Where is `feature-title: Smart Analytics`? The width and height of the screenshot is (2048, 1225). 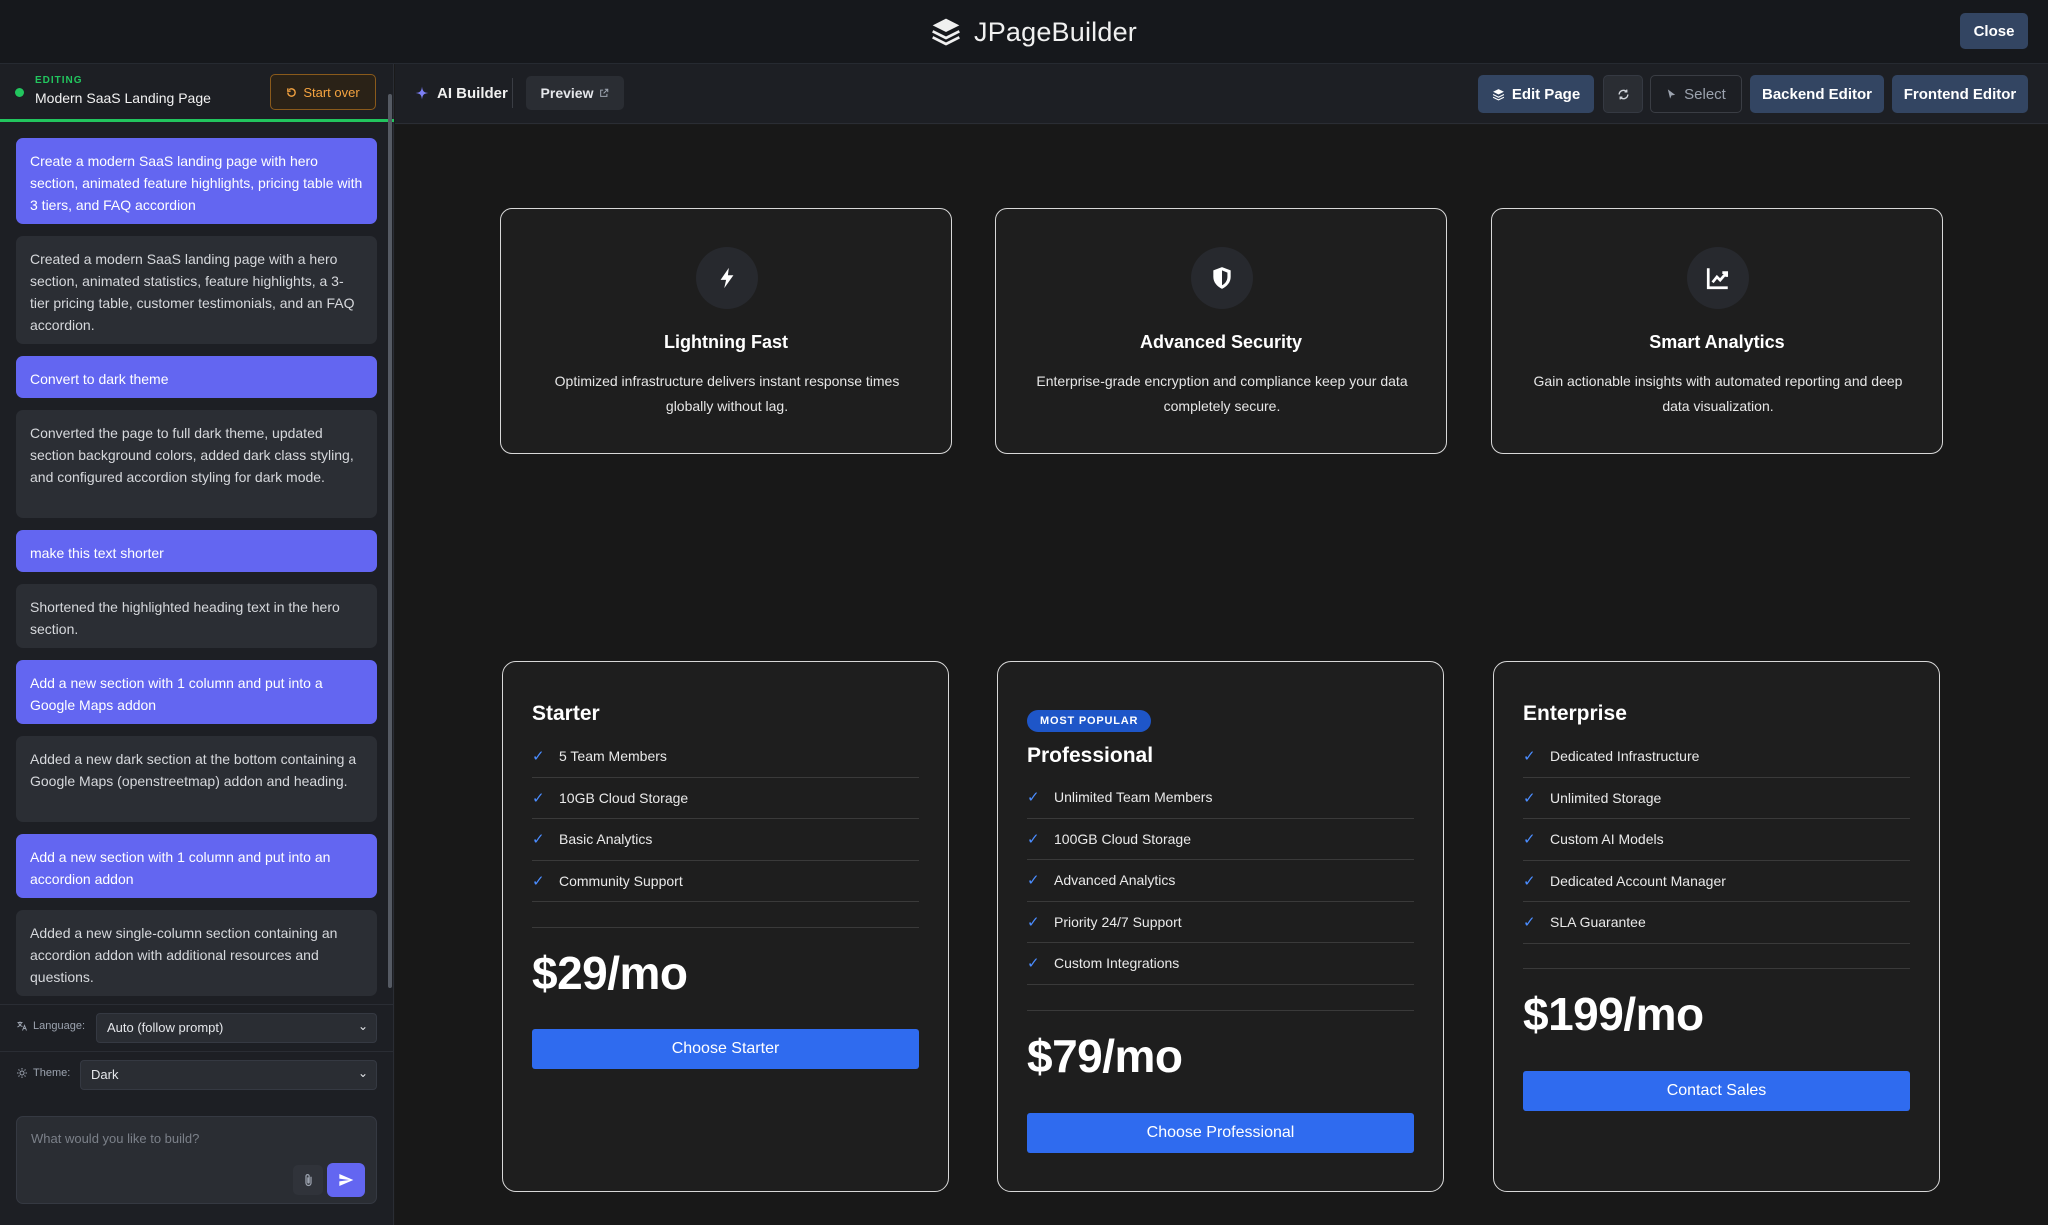
feature-title: Smart Analytics is located at coordinates (1717, 342).